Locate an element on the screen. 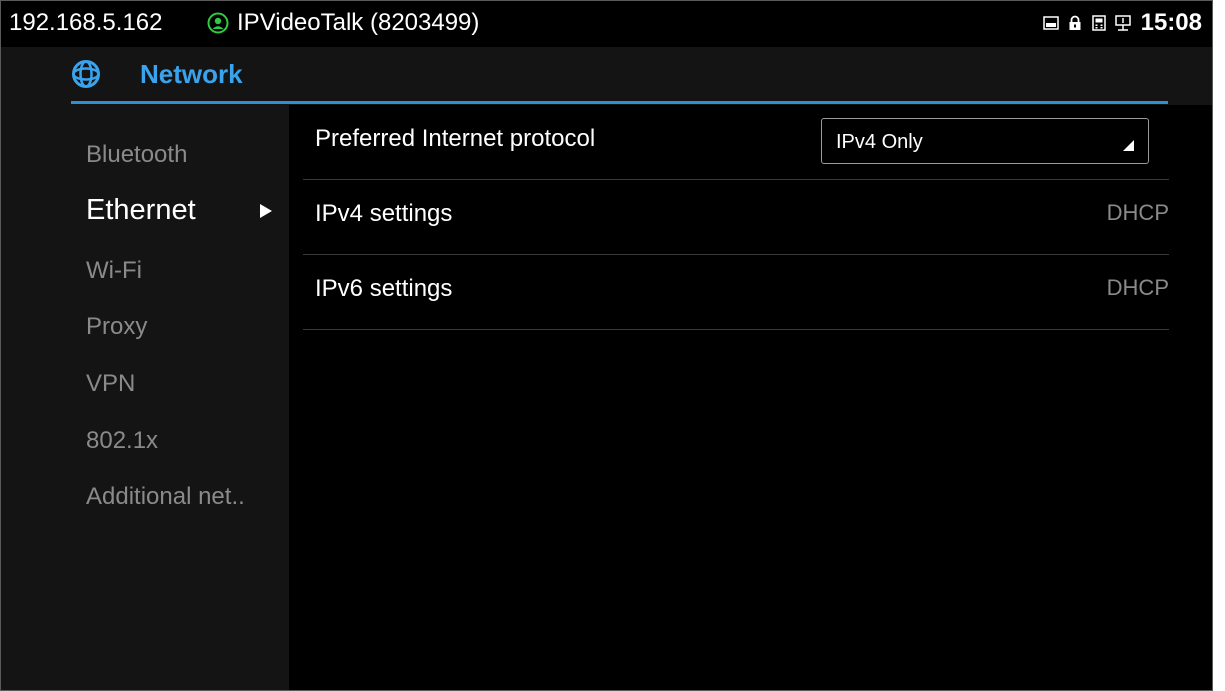 This screenshot has width=1225, height=691. setting-row-protocol: Preferred Internet protocol IPv4 Only is located at coordinates (736, 142).